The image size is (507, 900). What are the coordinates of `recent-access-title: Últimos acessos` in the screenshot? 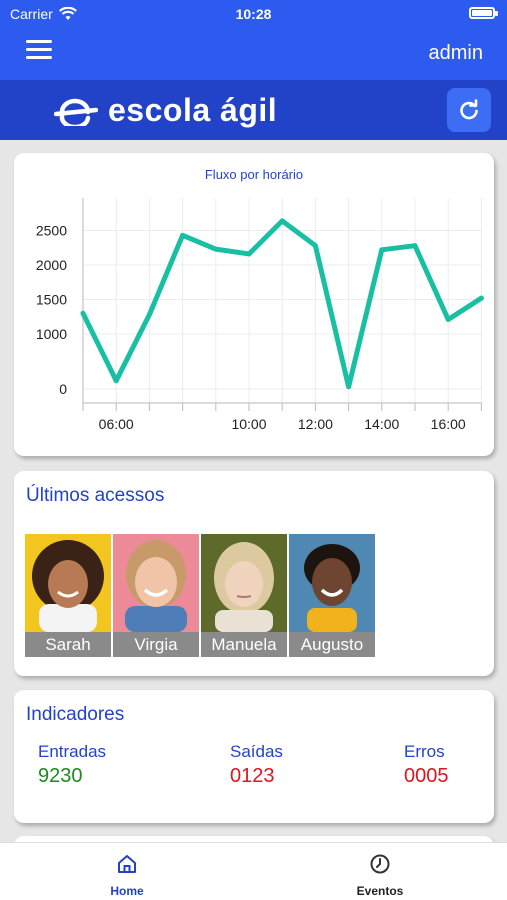 It's located at (95, 495).